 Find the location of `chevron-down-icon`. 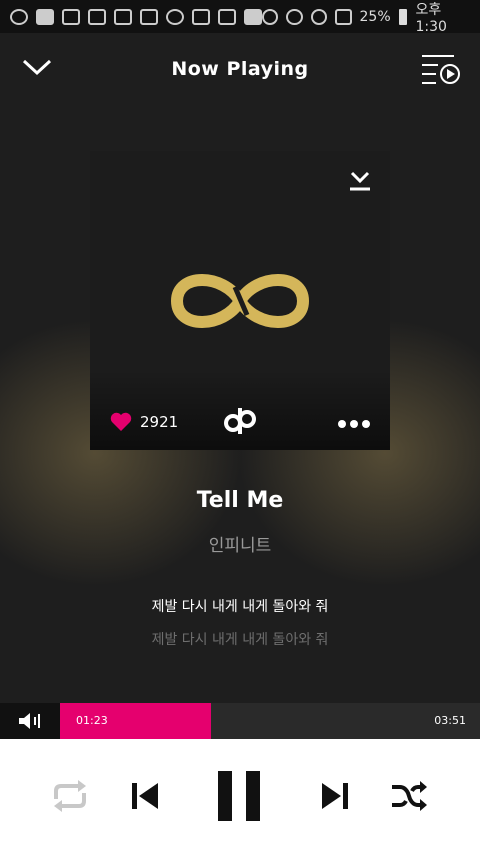

chevron-down-icon is located at coordinates (37, 67).